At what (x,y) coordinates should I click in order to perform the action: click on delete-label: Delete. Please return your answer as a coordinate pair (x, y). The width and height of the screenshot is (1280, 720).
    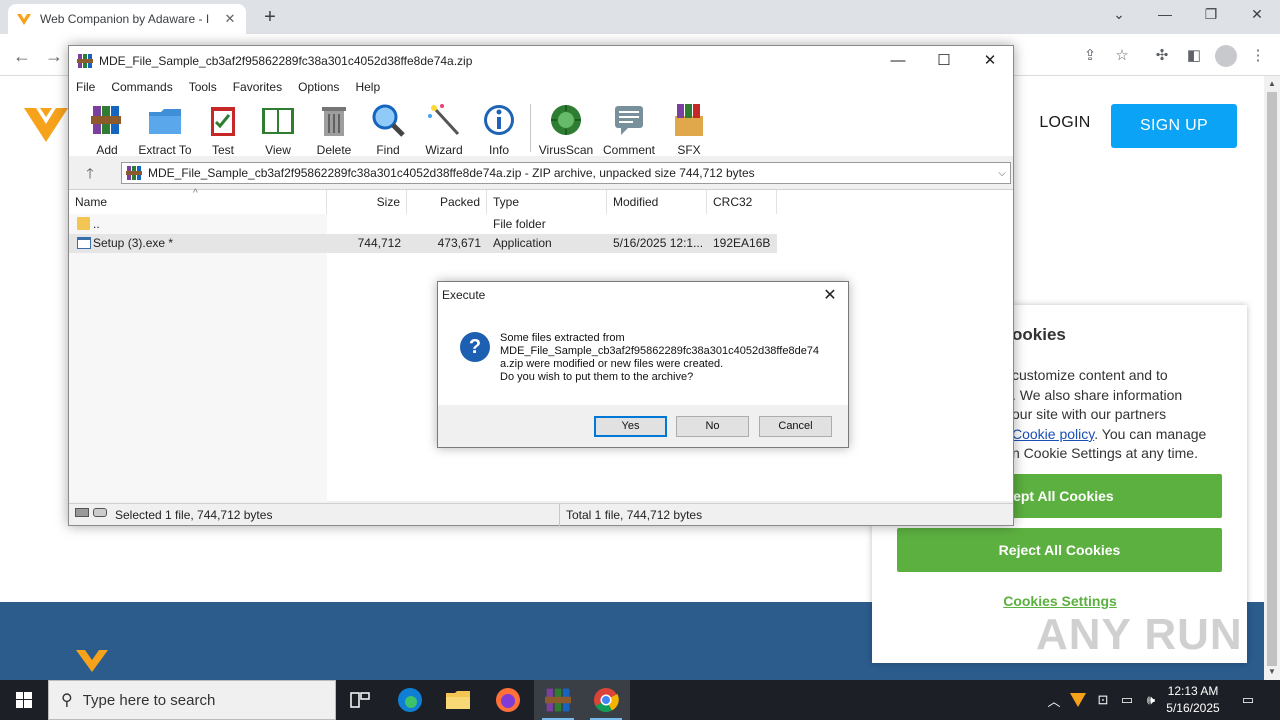
    Looking at the image, I should click on (334, 150).